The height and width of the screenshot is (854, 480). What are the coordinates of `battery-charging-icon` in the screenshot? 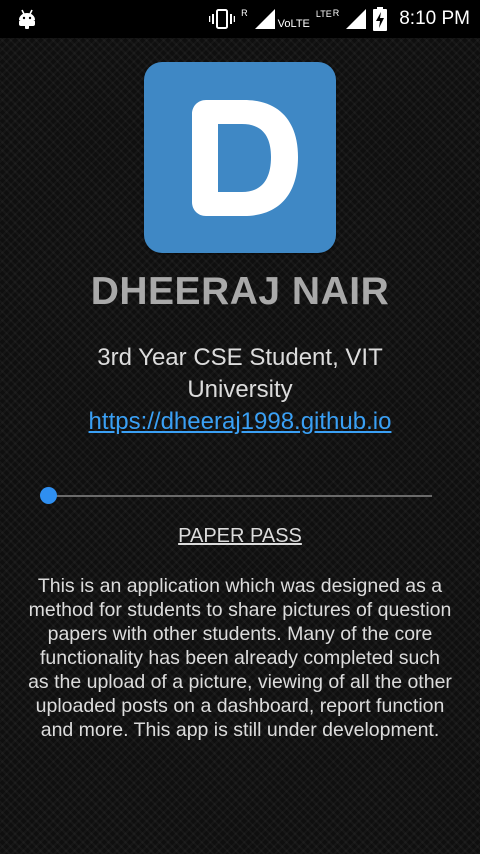 It's located at (380, 19).